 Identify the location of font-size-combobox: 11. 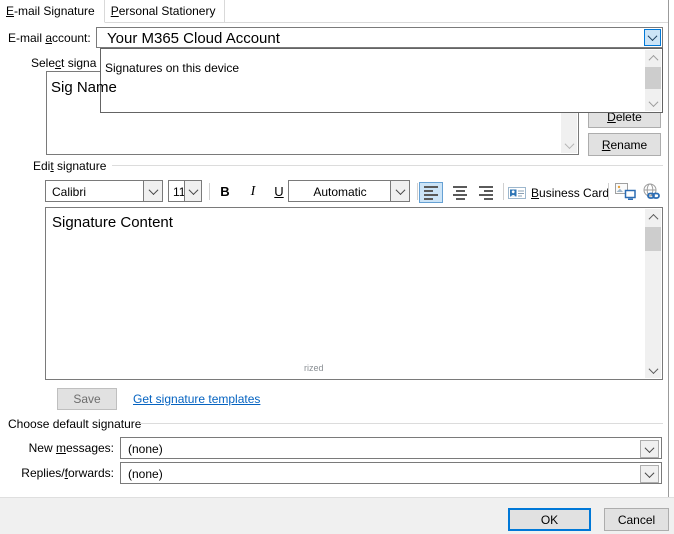
(185, 191).